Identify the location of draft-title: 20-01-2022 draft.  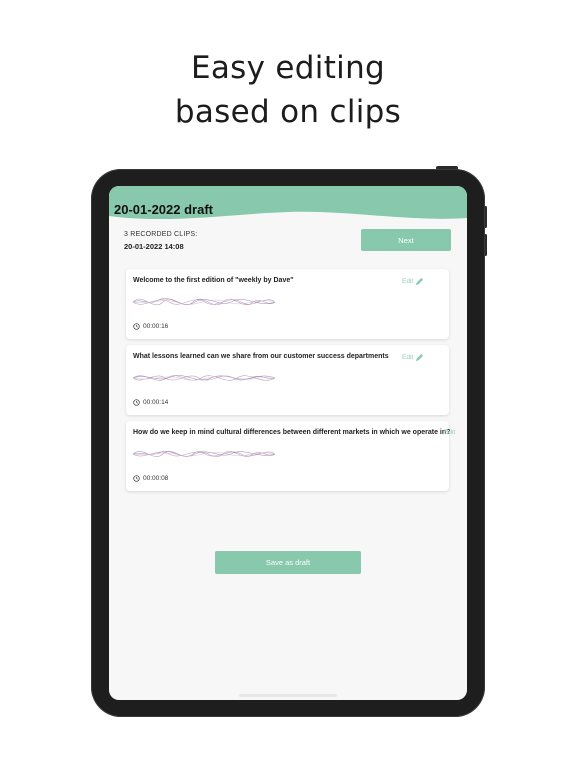
(163, 209).